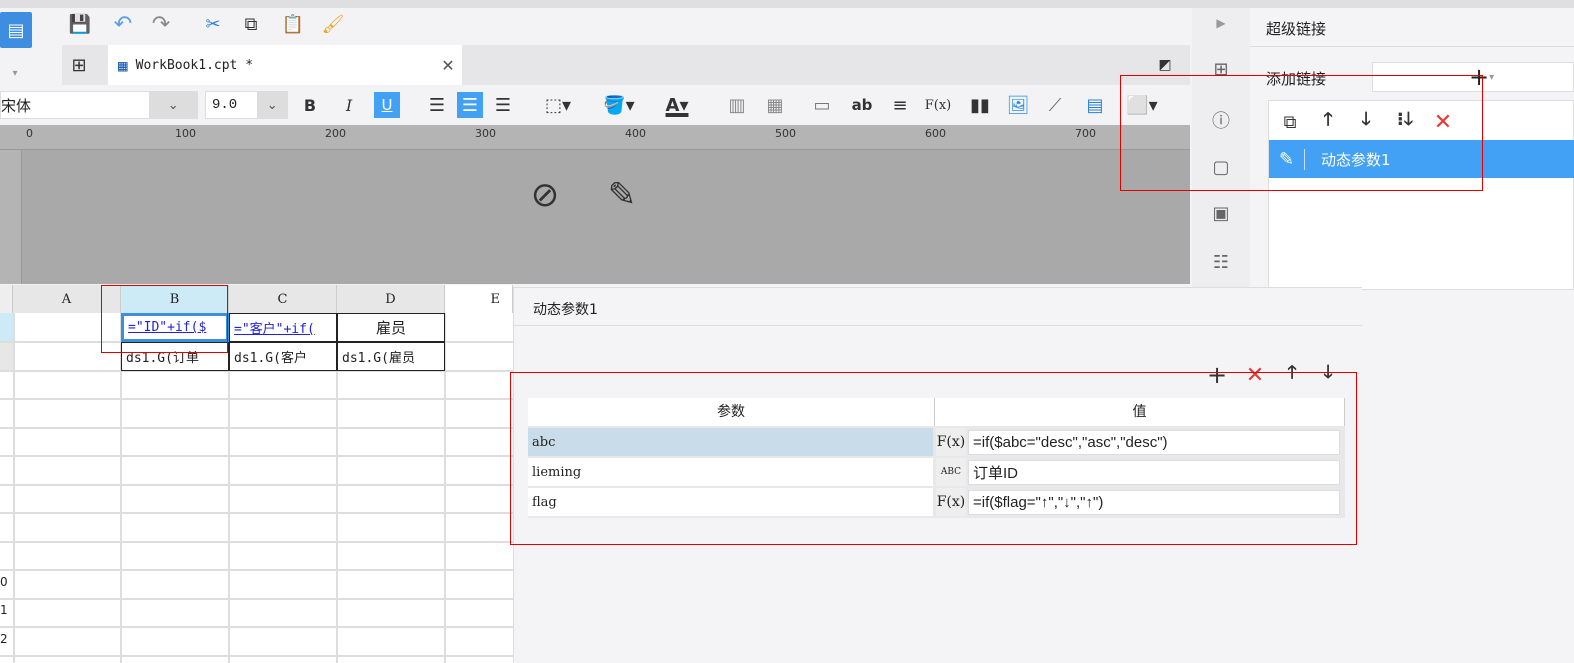 The height and width of the screenshot is (663, 1574). What do you see at coordinates (980, 105) in the screenshot?
I see `chart-icon: ▮▮` at bounding box center [980, 105].